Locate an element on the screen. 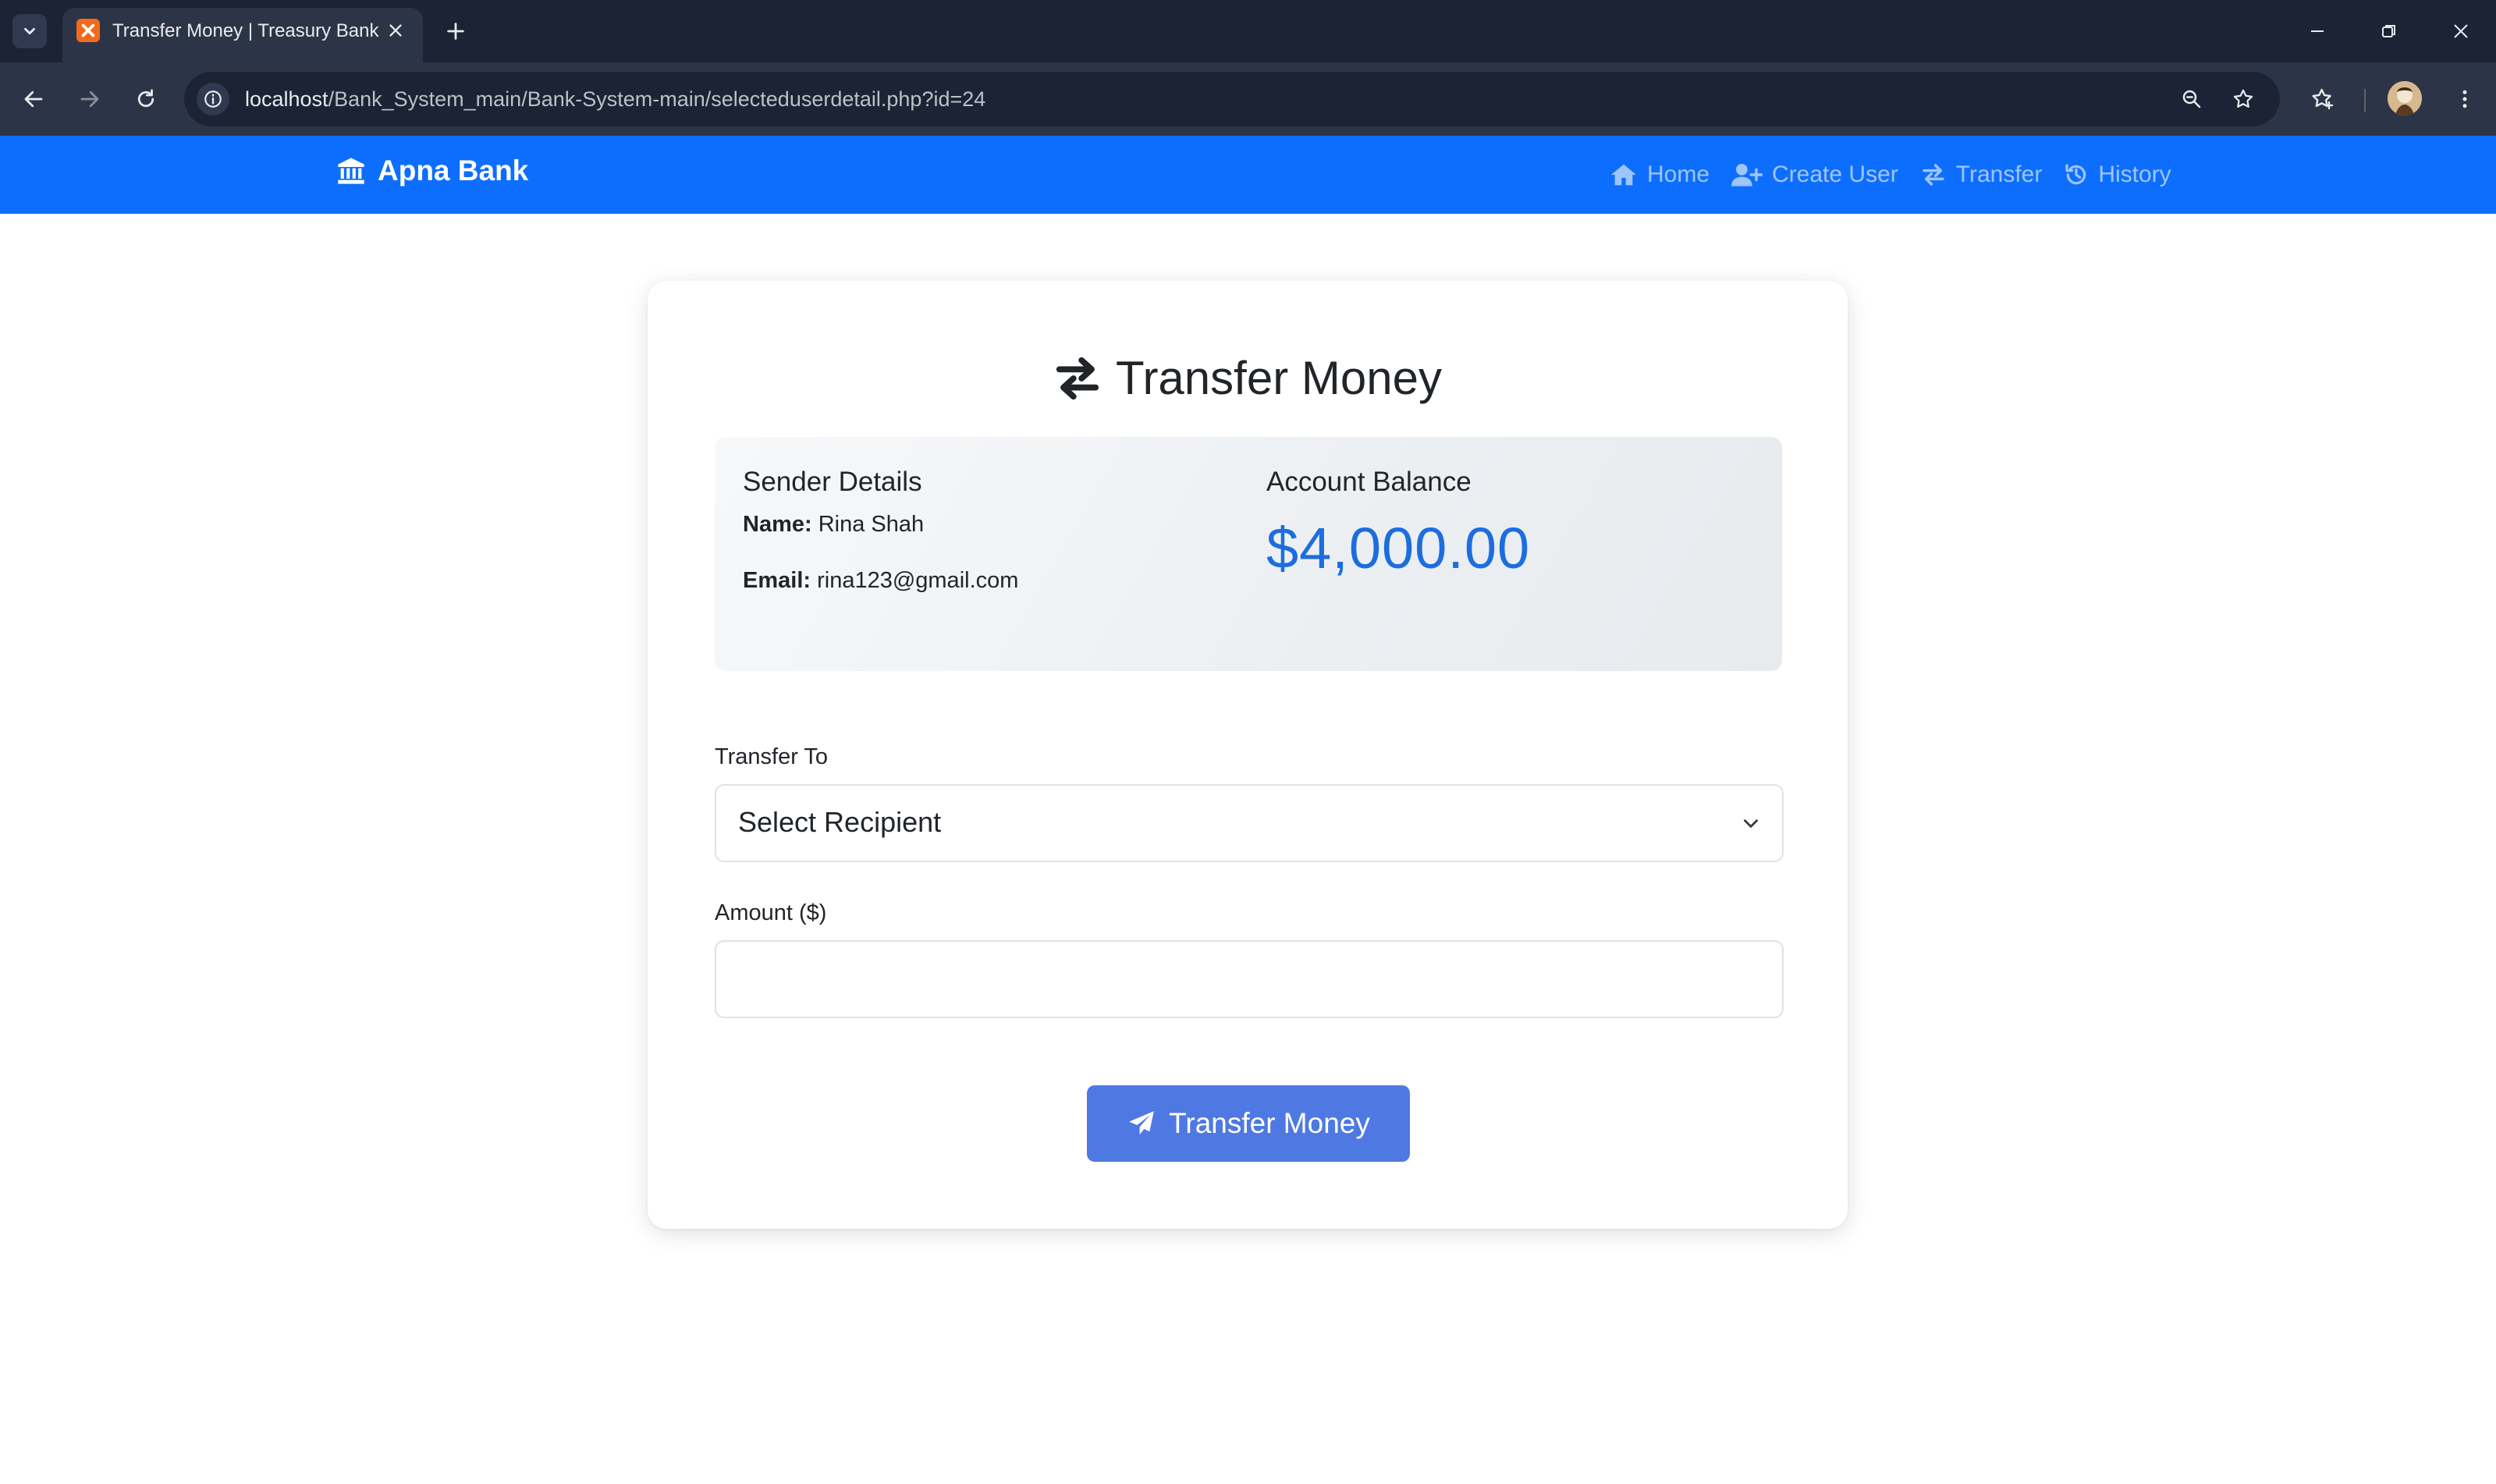  nav-transfer: Transfer is located at coordinates (1981, 175).